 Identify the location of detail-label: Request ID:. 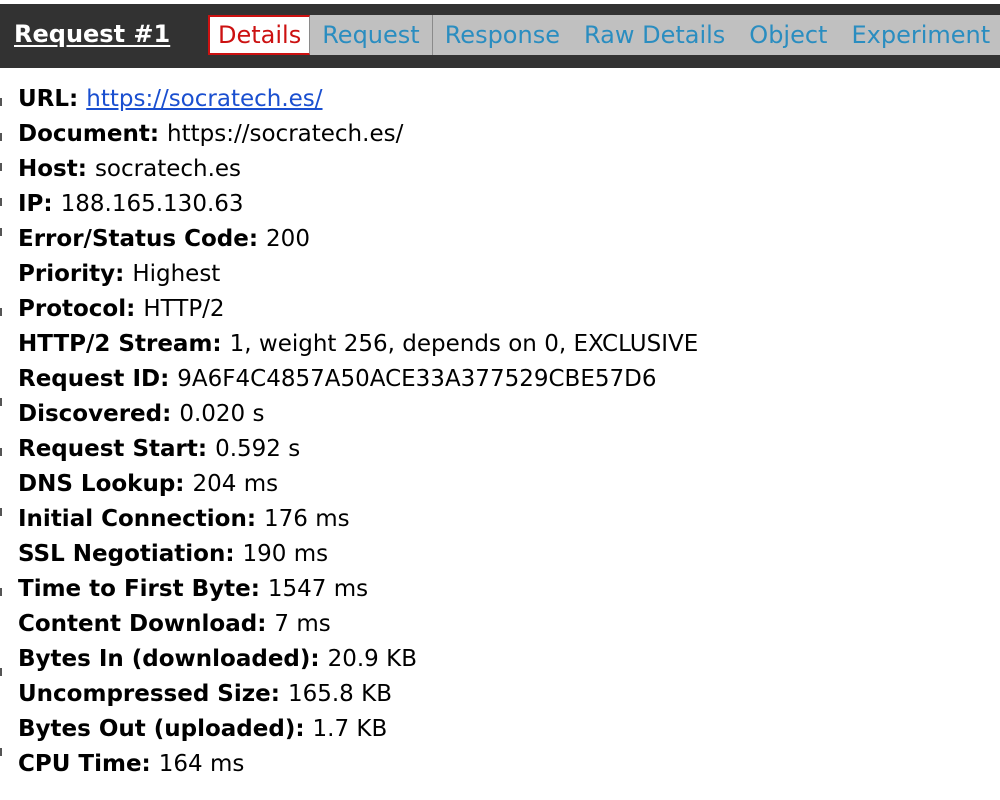
(98, 379).